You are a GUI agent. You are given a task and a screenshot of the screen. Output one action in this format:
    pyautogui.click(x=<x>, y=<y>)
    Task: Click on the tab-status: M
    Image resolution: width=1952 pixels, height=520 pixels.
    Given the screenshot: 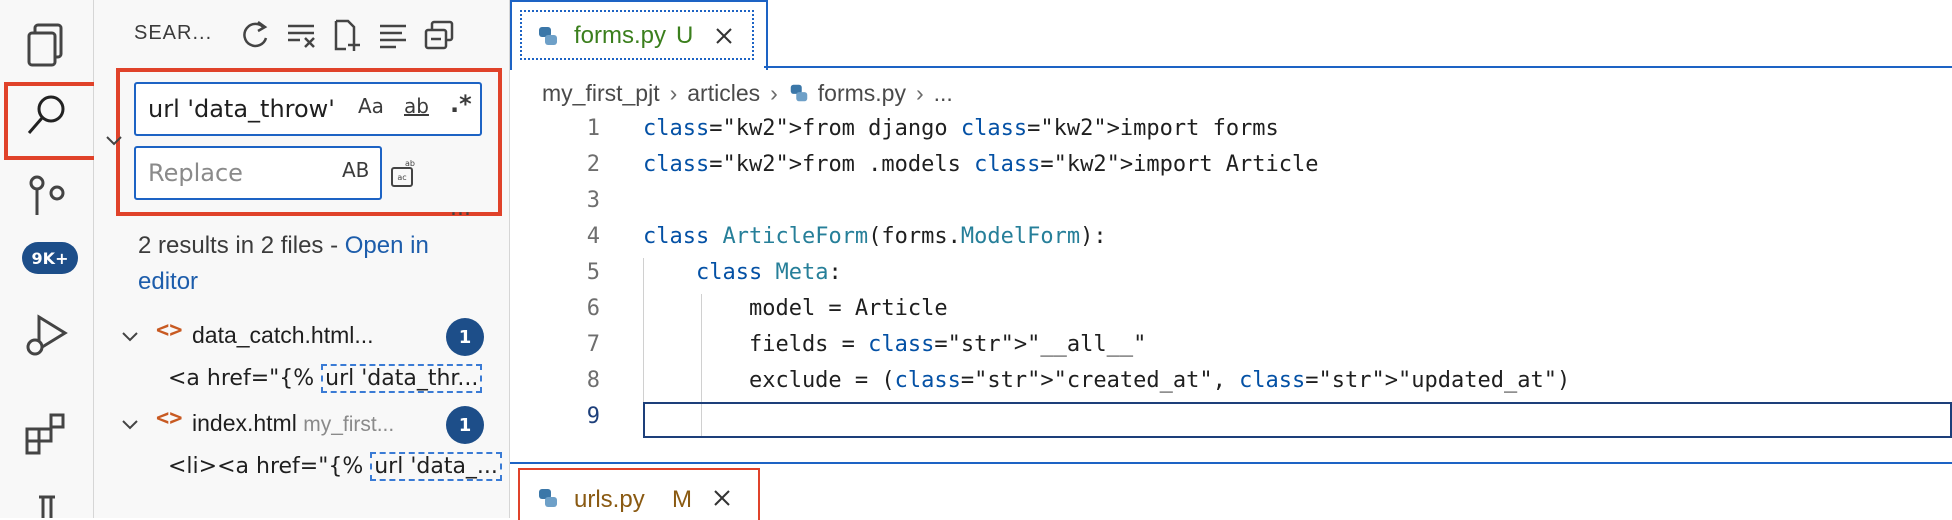 What is the action you would take?
    pyautogui.click(x=682, y=499)
    